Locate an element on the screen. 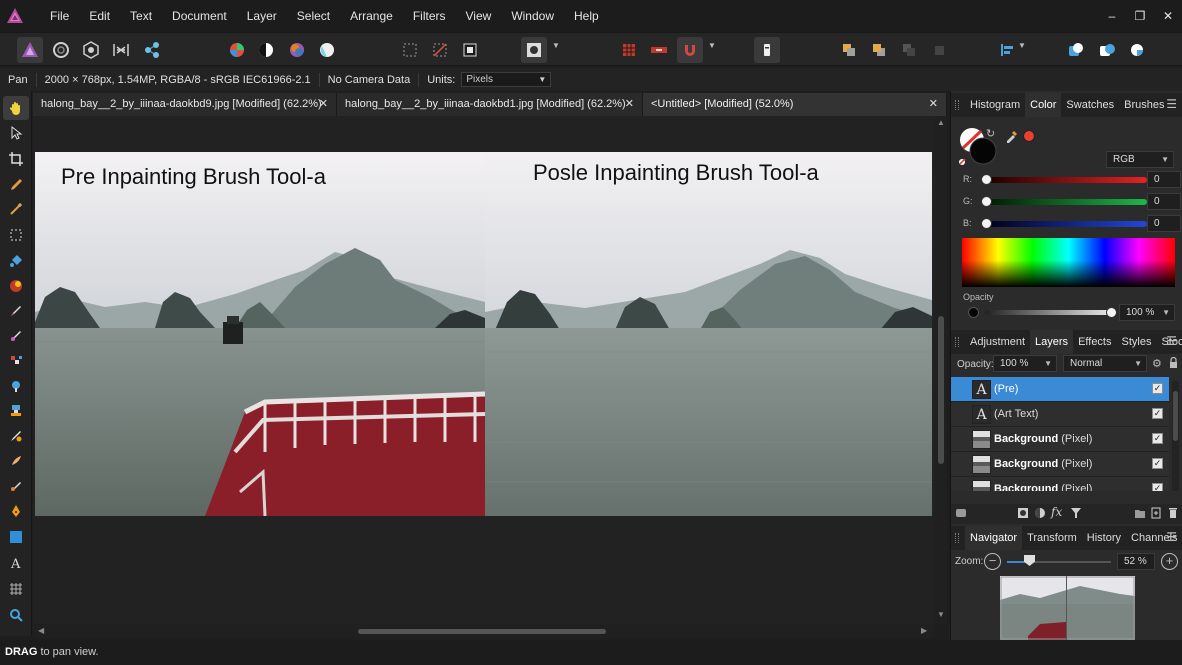  hand-over-icon is located at coordinates (767, 50).